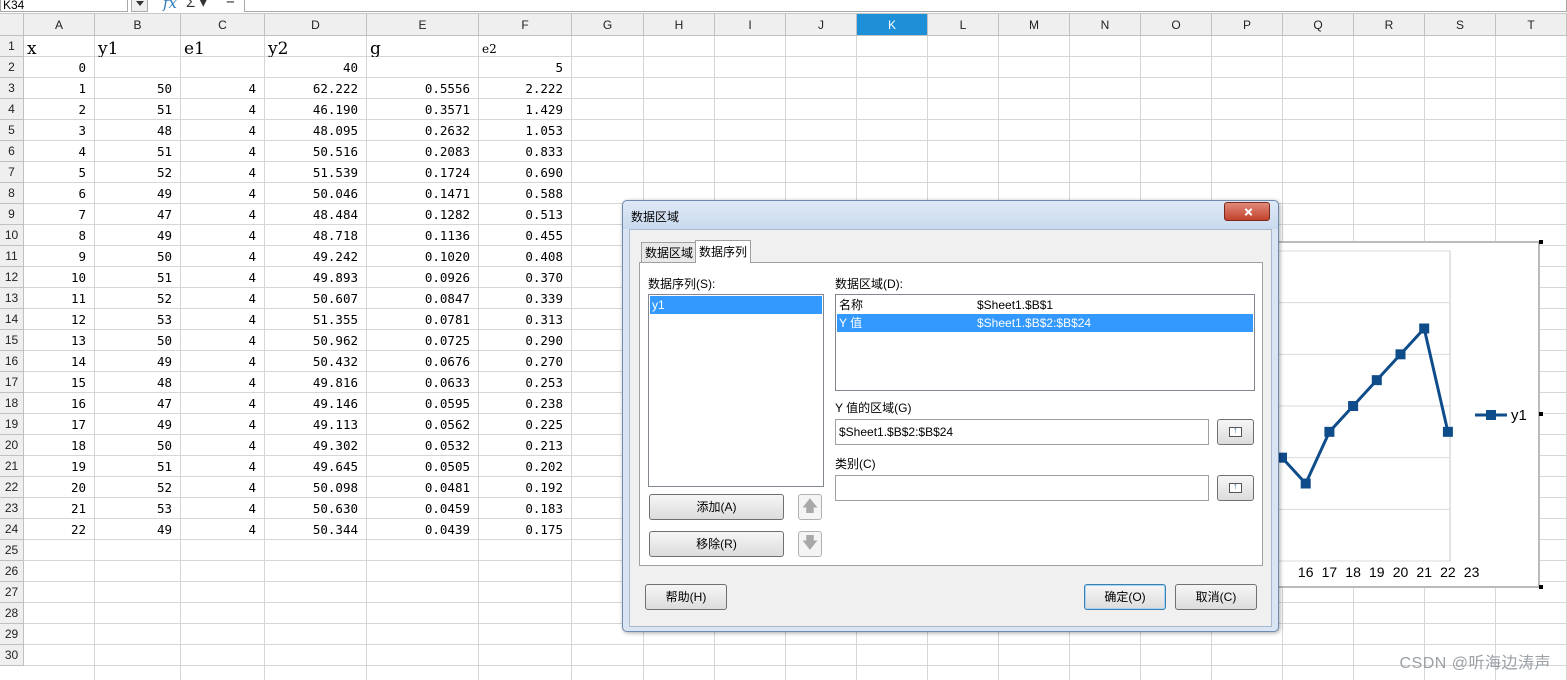 This screenshot has height=680, width=1567. Describe the element at coordinates (59, 382) in the screenshot. I see `cell-a17: 15` at that location.